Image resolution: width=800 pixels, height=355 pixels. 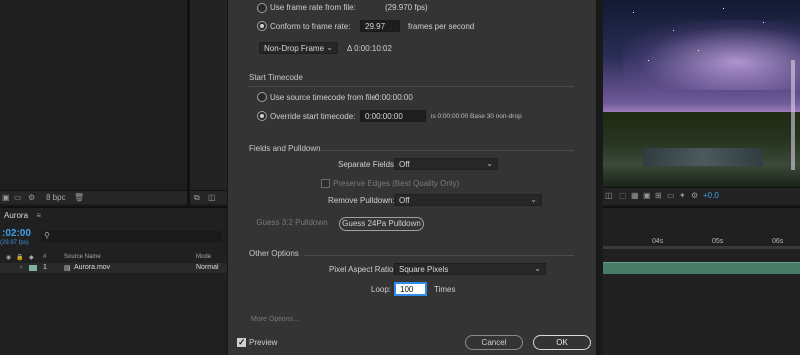 What do you see at coordinates (292, 224) in the screenshot?
I see `guess-32-pulldown-button: Guess 3:2 Pulldown` at bounding box center [292, 224].